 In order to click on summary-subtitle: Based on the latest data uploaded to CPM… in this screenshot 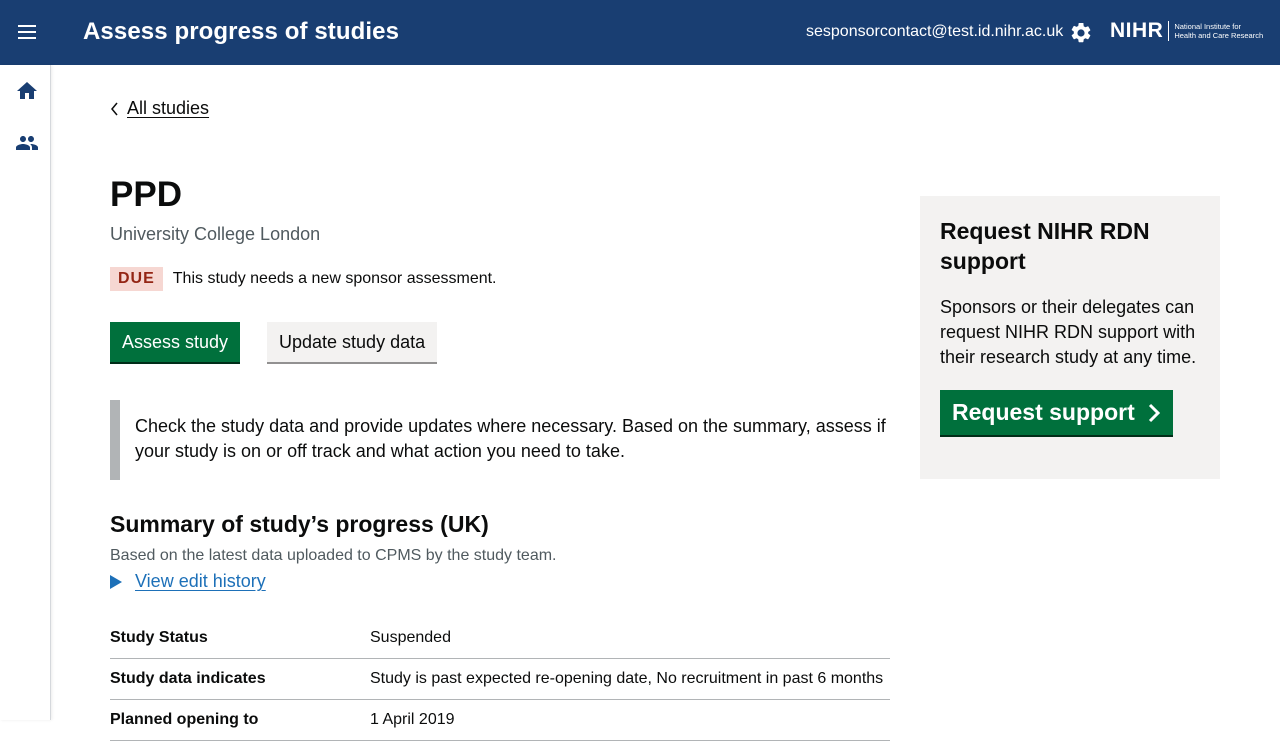, I will do `click(333, 555)`.